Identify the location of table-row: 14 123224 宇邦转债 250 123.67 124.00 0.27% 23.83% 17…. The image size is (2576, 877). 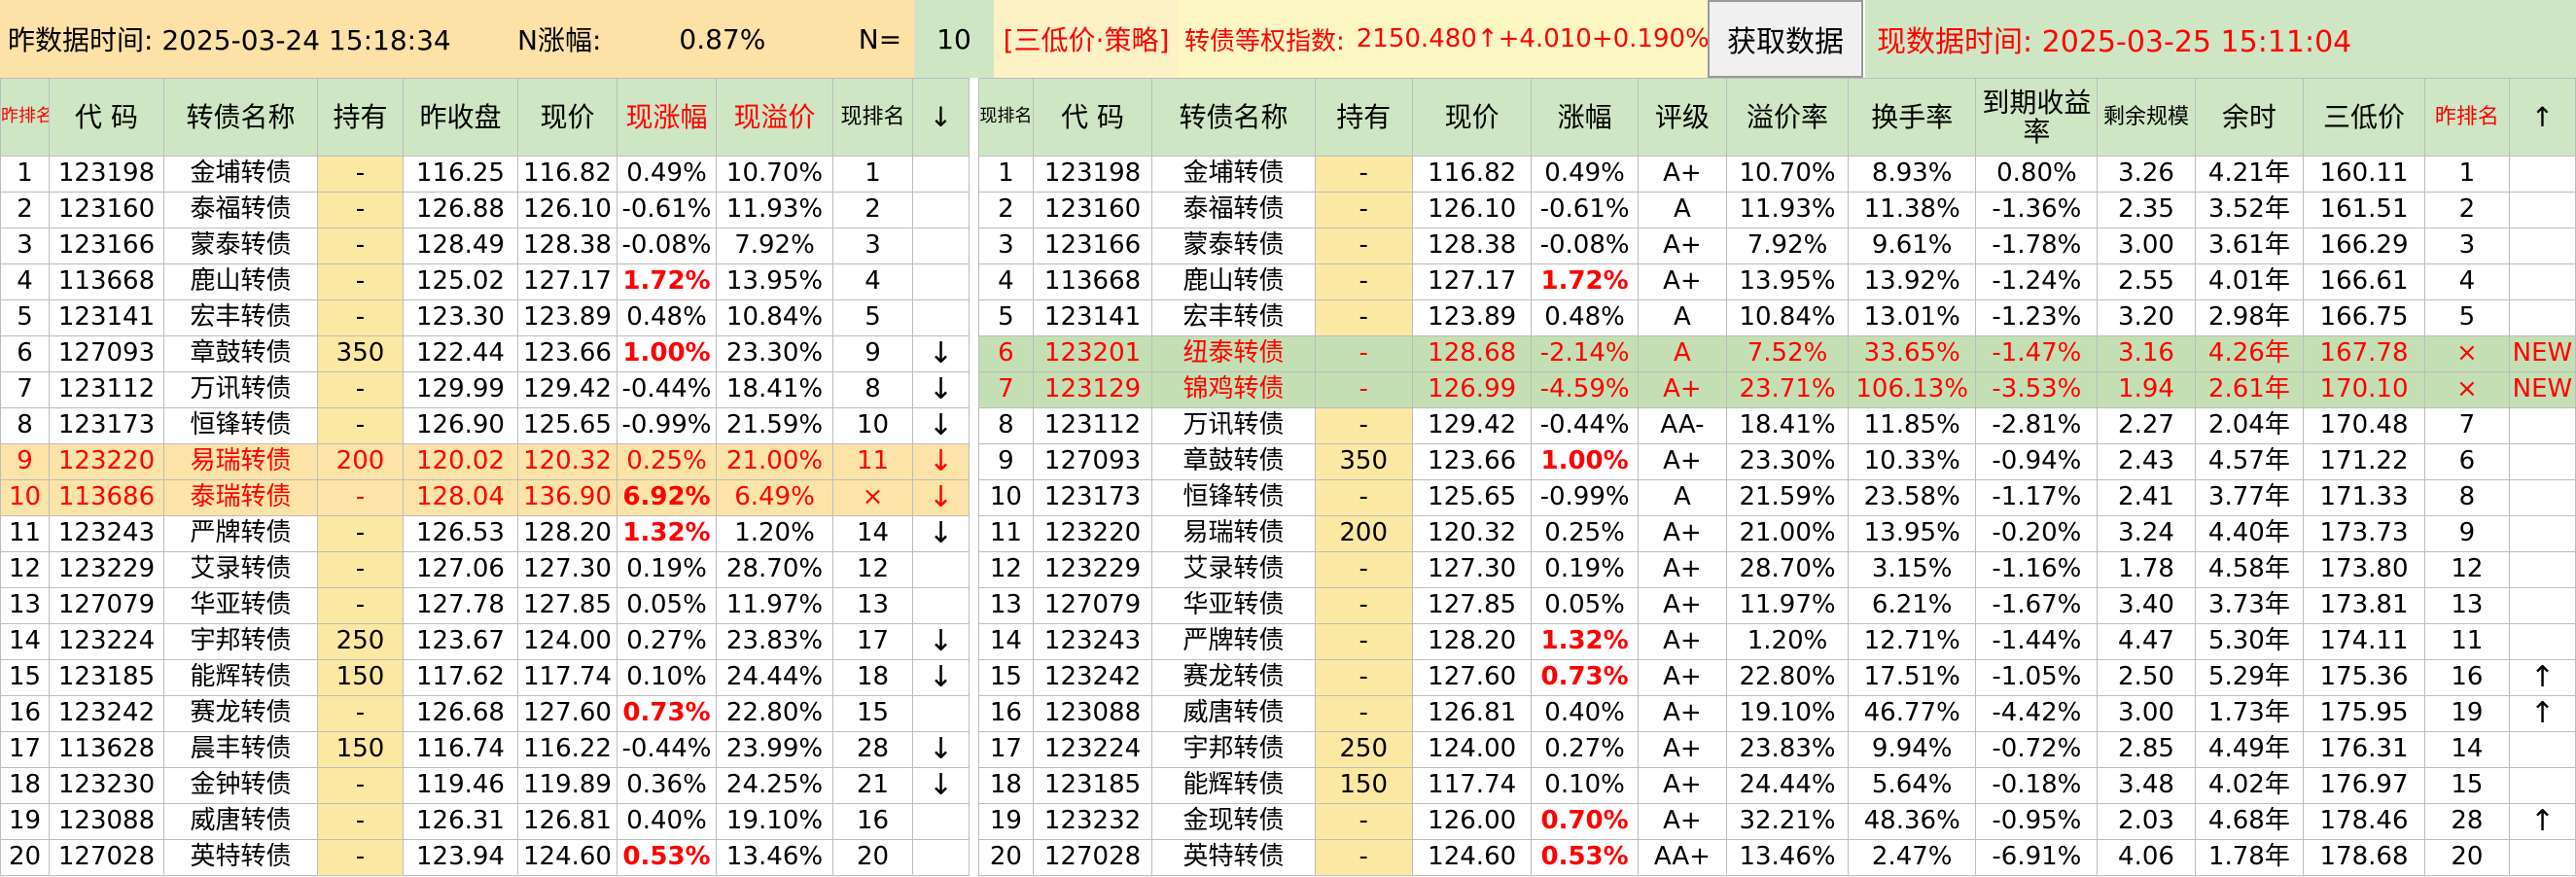
(485, 641).